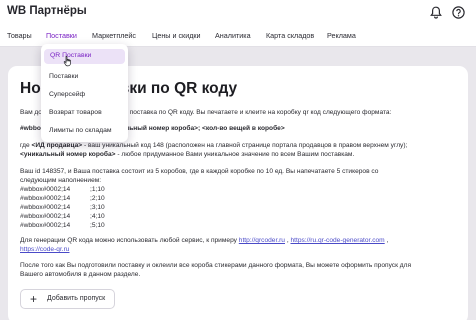 This screenshot has height=320, width=476. I want to click on add-pass-button: + Добавить пропуск, so click(67, 299).